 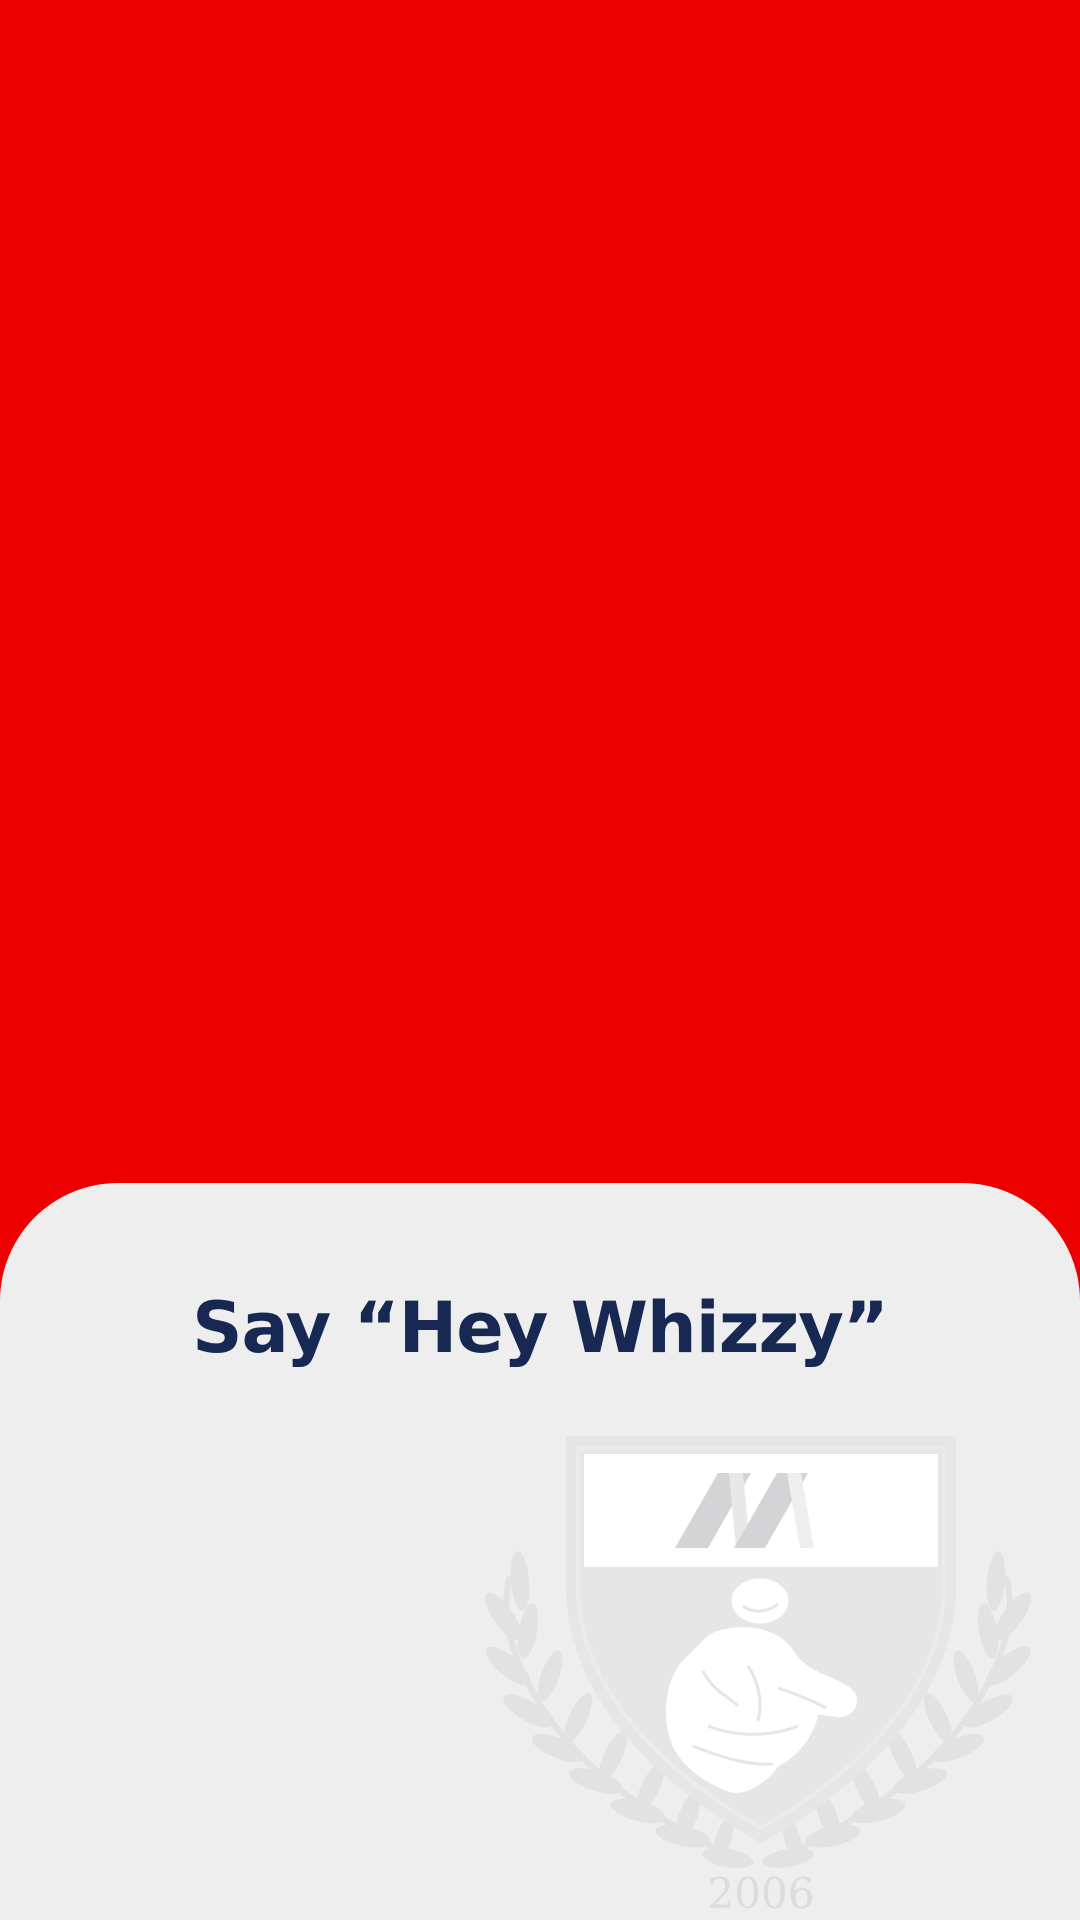 I want to click on prompt-title: Say “Hey Whizzy”, so click(x=540, y=1328).